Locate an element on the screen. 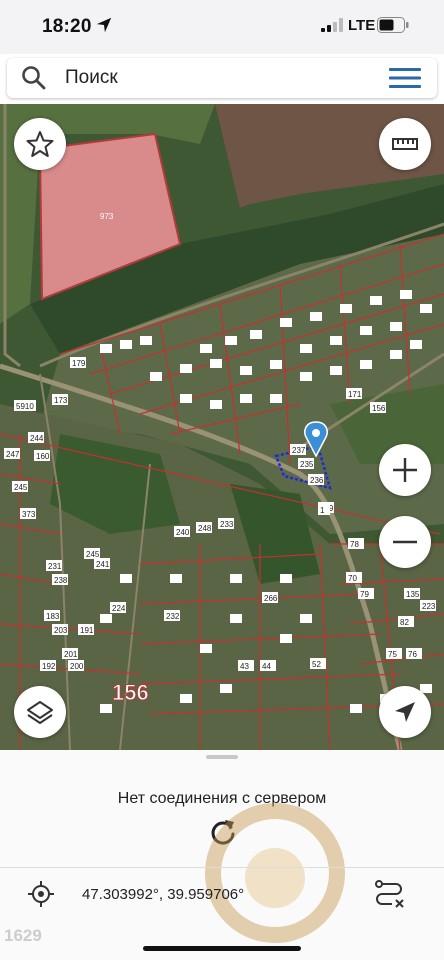  ruler-icon is located at coordinates (405, 144).